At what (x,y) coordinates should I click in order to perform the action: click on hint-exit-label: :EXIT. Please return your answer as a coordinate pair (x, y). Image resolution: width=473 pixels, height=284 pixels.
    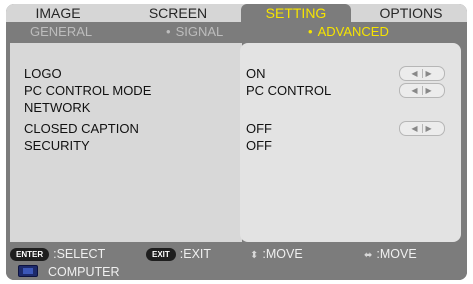
    Looking at the image, I should click on (195, 254).